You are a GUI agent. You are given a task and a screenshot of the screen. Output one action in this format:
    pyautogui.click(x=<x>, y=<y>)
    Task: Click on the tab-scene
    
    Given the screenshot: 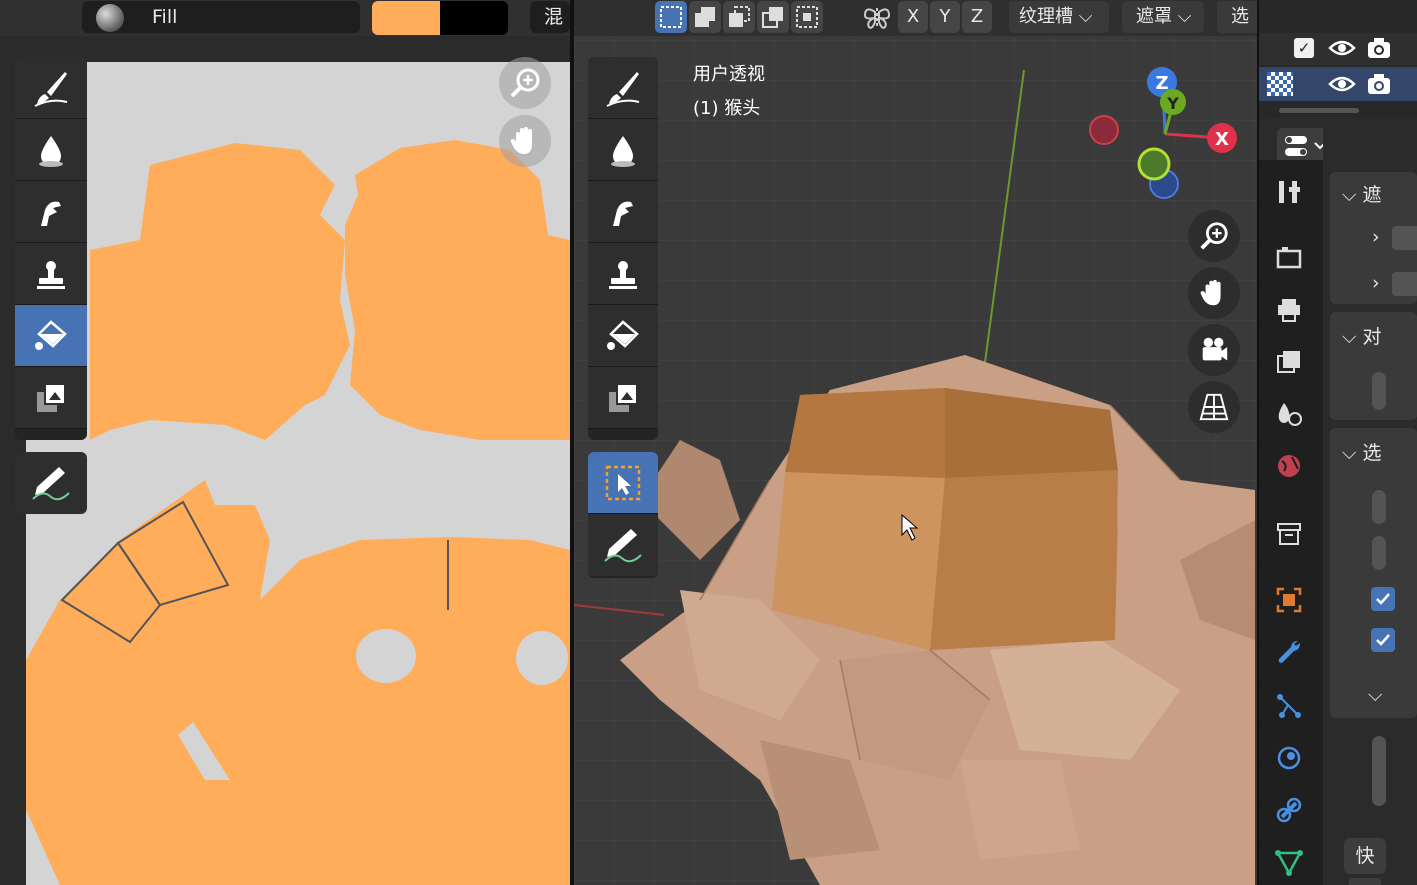 What is the action you would take?
    pyautogui.click(x=1289, y=414)
    